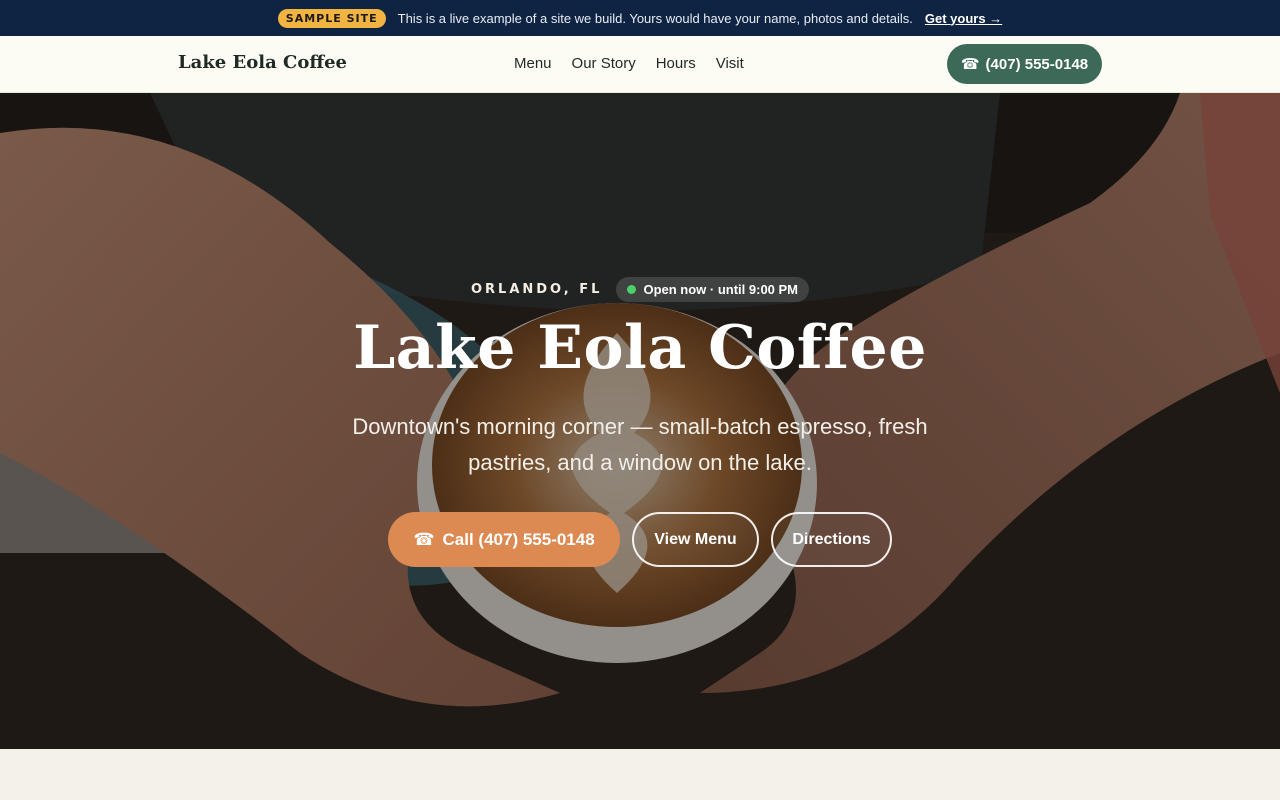 The image size is (1280, 800). I want to click on hero-meta-row: ORLANDO, FL Open now · until 9:00 PM, so click(640, 289).